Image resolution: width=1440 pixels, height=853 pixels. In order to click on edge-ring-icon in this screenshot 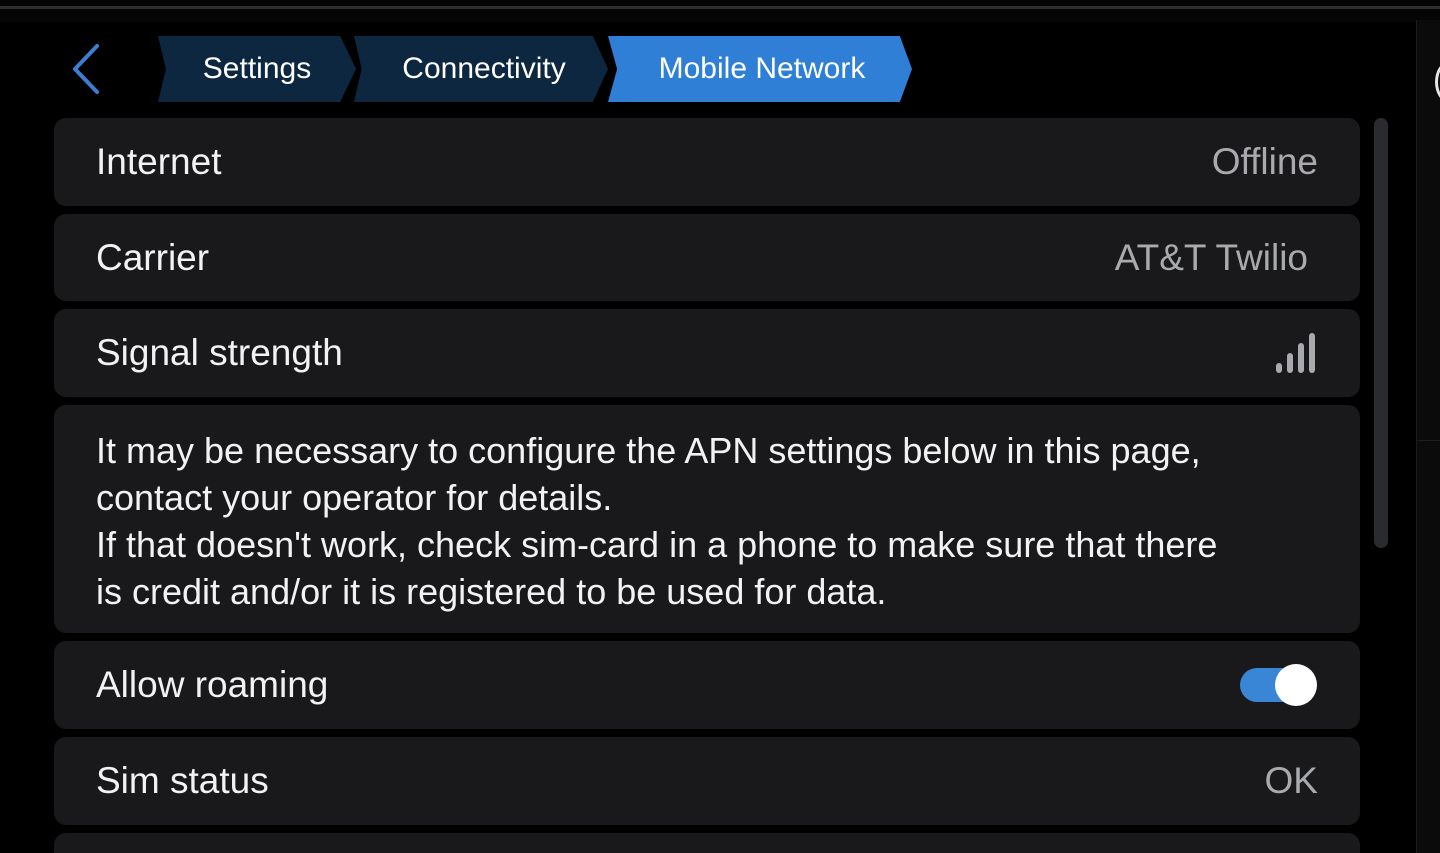, I will do `click(1437, 82)`.